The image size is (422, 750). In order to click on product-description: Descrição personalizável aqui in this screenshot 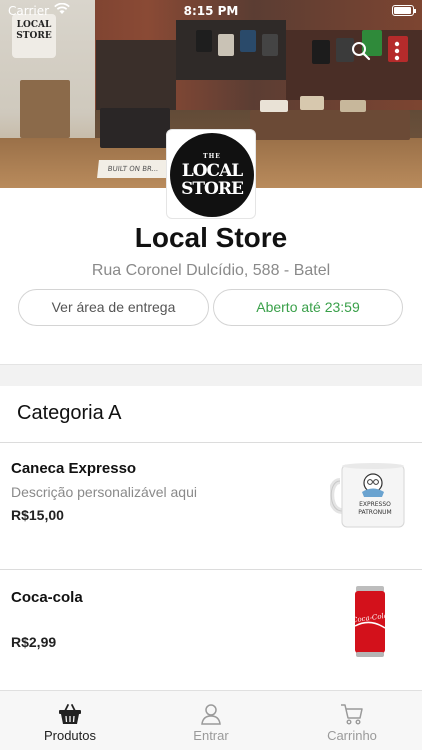, I will do `click(104, 492)`.